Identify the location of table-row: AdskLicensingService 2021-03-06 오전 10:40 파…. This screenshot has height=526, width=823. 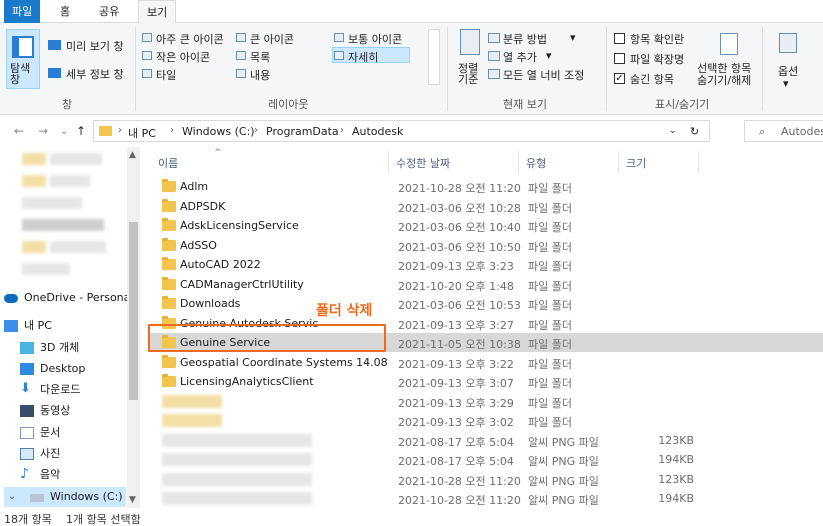
(485, 225).